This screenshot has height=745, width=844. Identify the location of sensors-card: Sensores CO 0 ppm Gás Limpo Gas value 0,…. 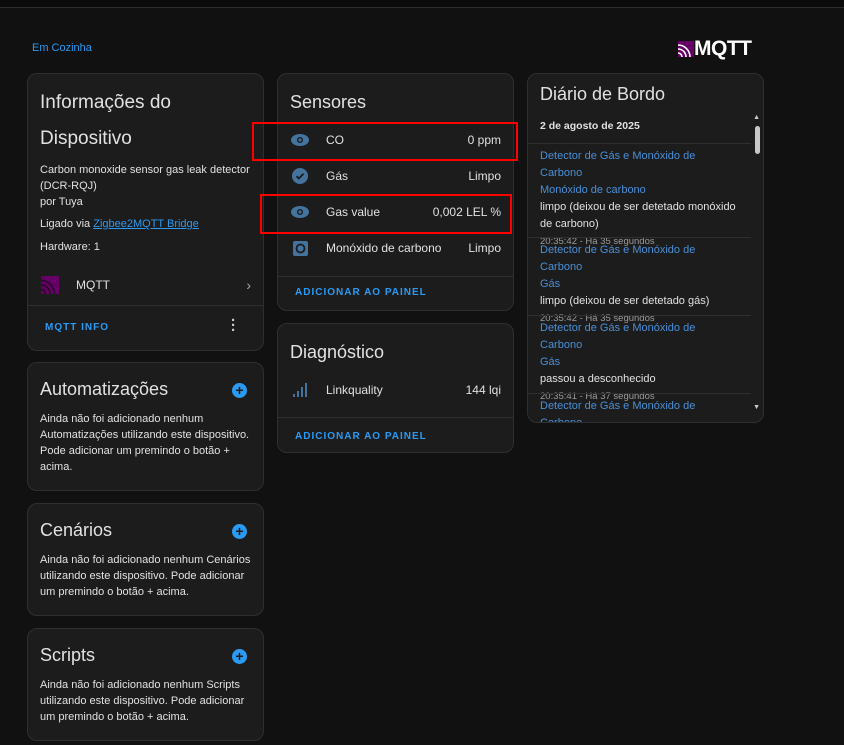
(395, 192).